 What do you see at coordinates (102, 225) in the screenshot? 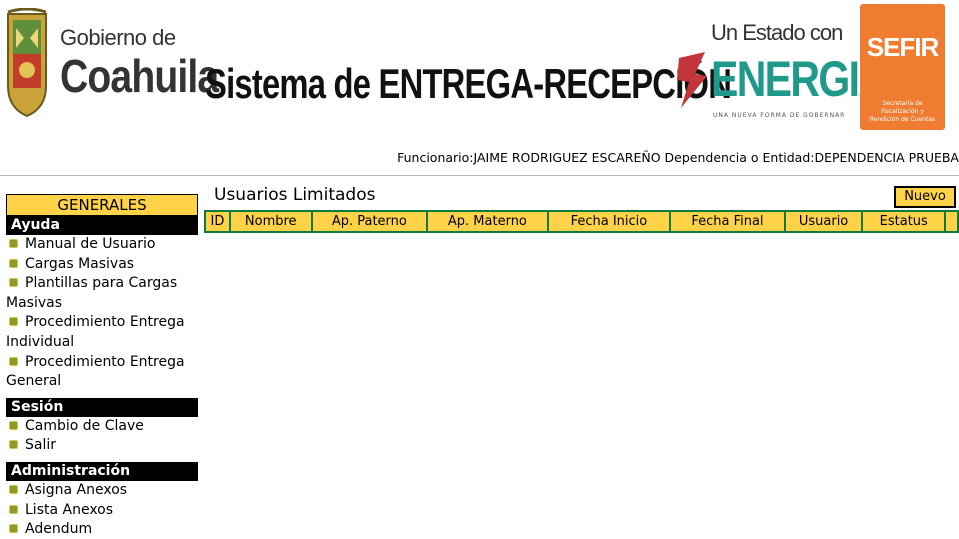
I see `section-ayuda: Ayuda` at bounding box center [102, 225].